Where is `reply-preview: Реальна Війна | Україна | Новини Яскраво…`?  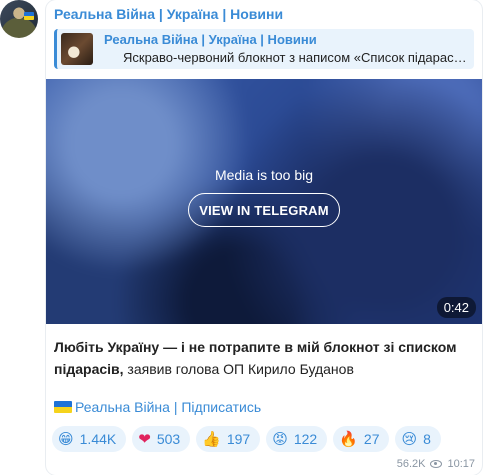
reply-preview: Реальна Війна | Україна | Новини Яскраво… is located at coordinates (264, 49).